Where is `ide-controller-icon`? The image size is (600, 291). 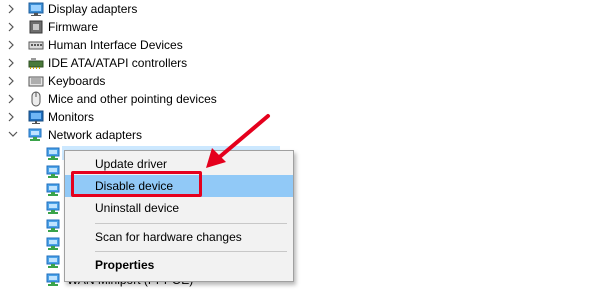
ide-controller-icon is located at coordinates (36, 63).